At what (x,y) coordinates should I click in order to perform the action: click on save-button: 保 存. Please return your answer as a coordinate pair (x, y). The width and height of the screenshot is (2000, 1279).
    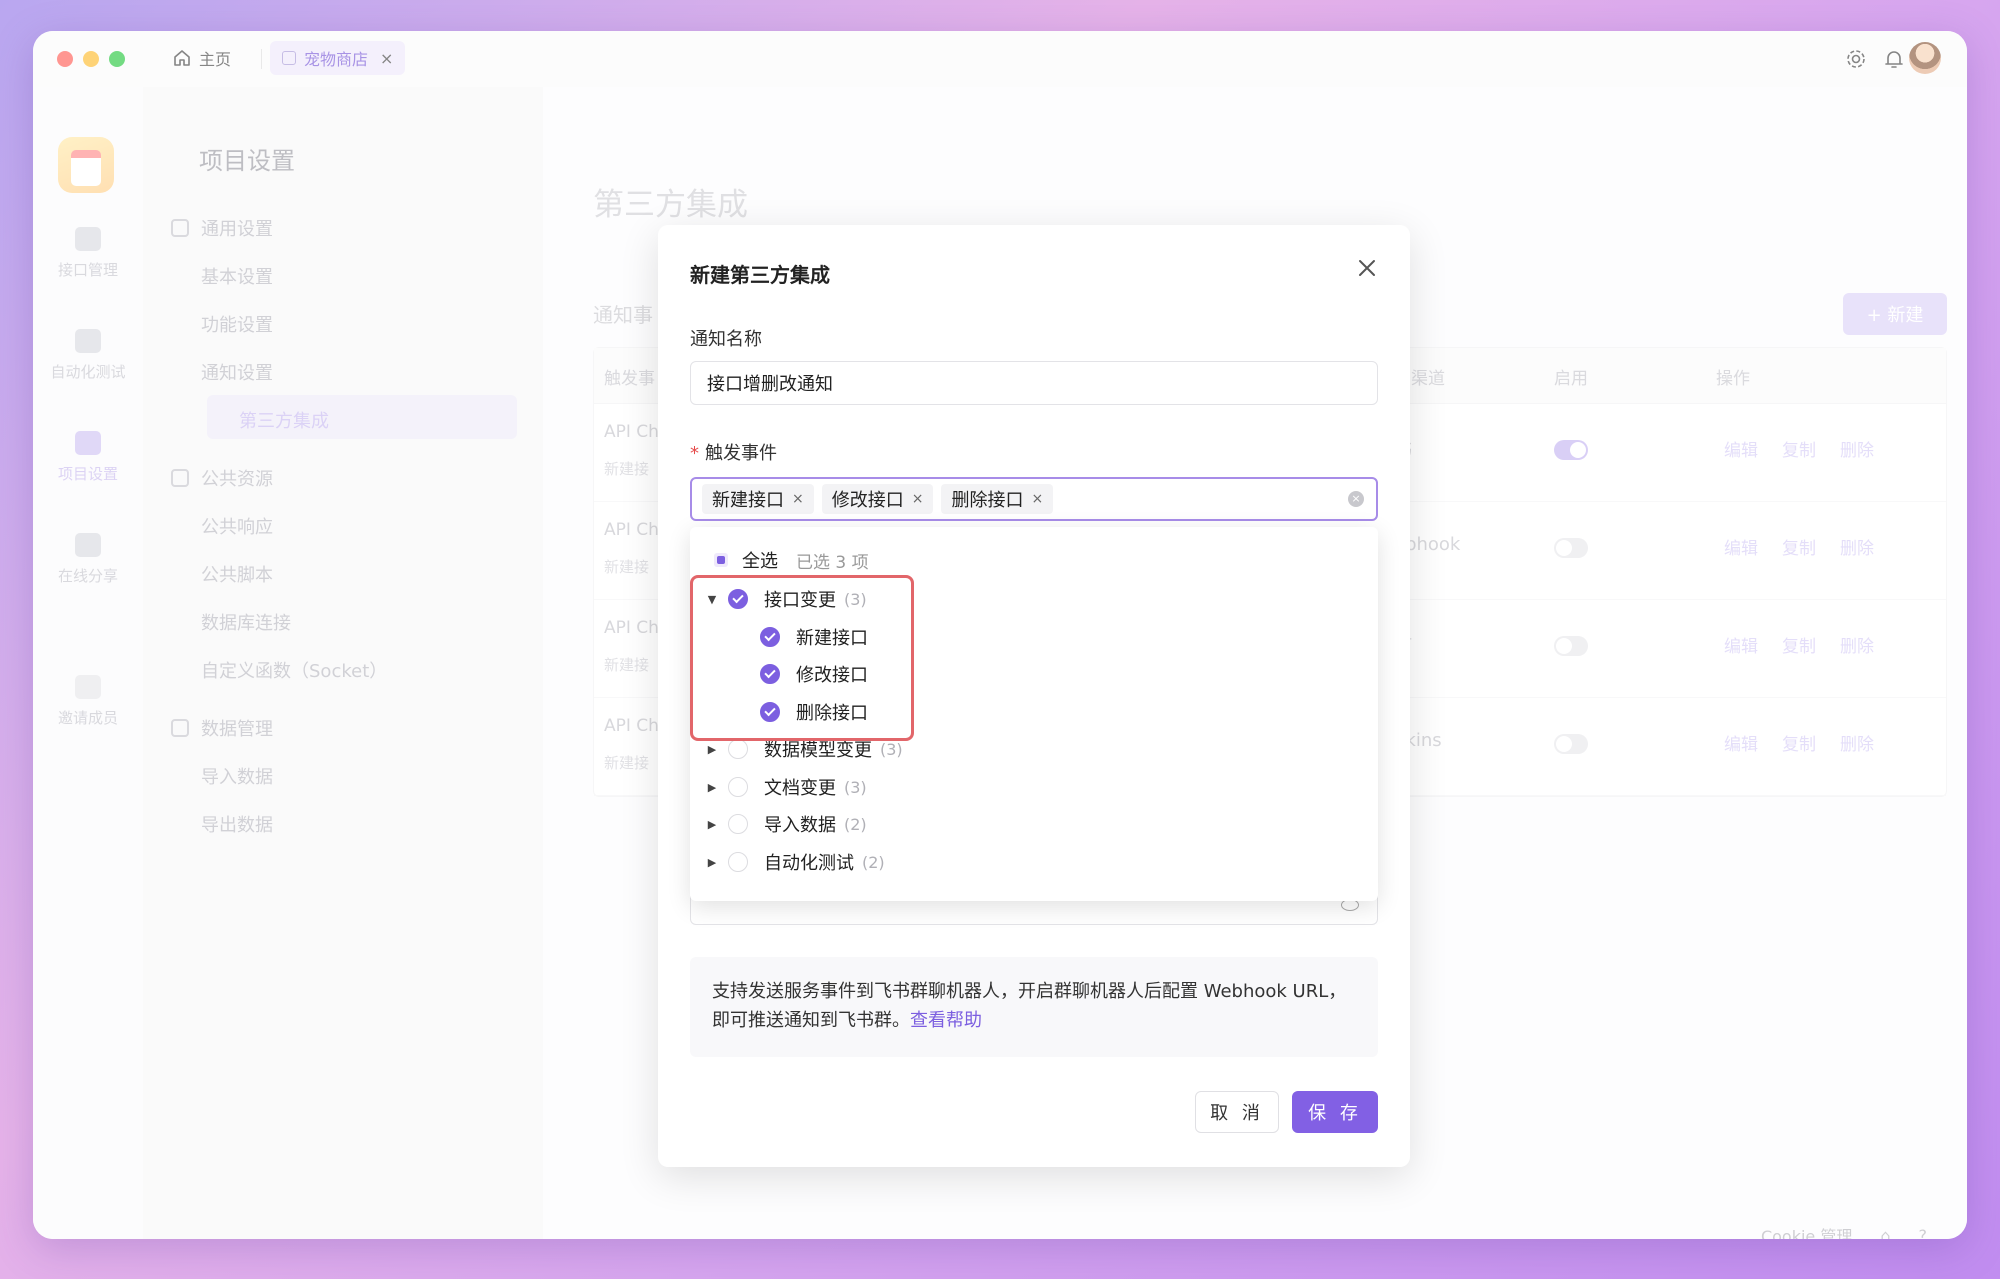
    Looking at the image, I should click on (1335, 1112).